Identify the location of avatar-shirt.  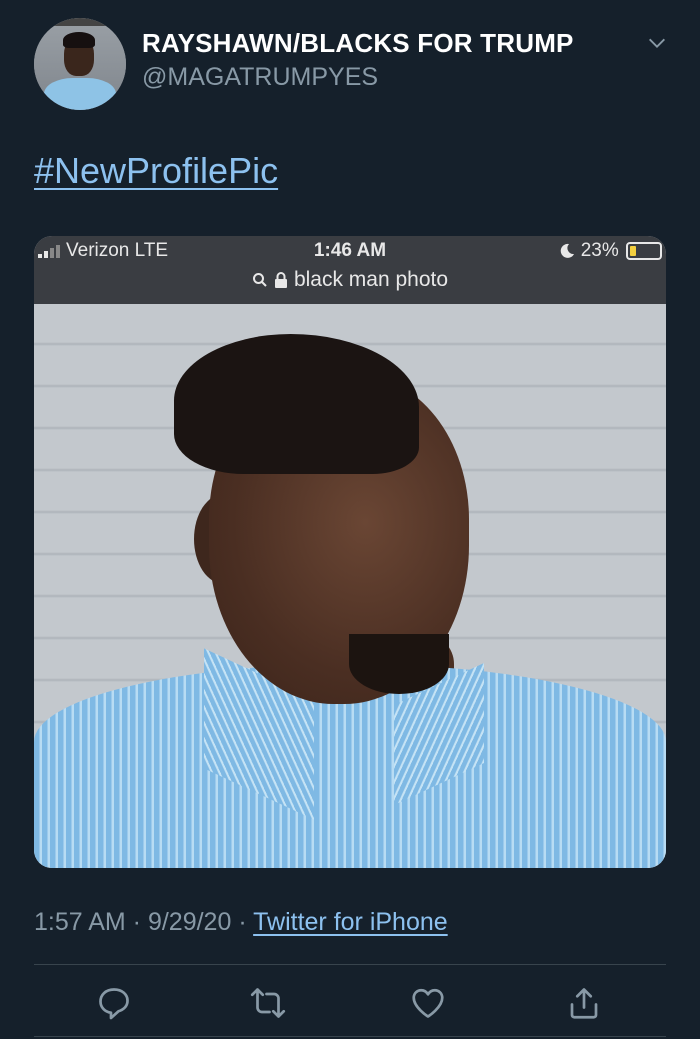
(80, 94).